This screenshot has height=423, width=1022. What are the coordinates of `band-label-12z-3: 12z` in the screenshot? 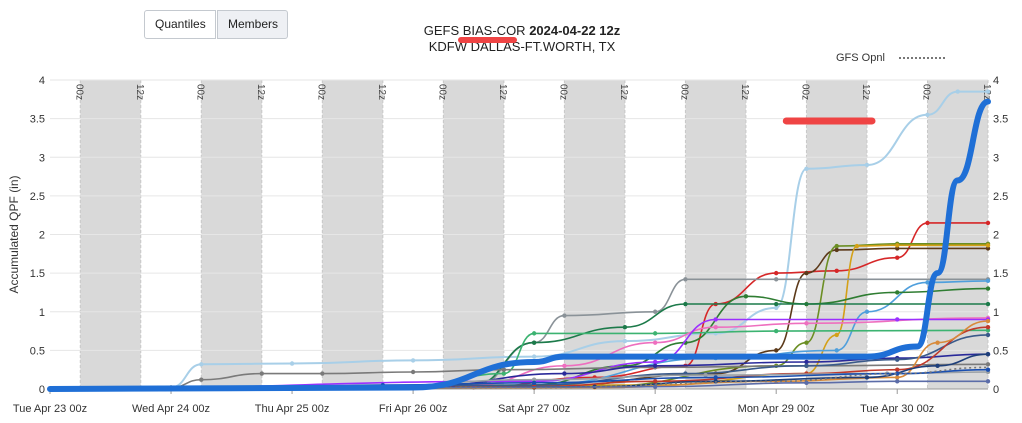 It's located at (502, 92).